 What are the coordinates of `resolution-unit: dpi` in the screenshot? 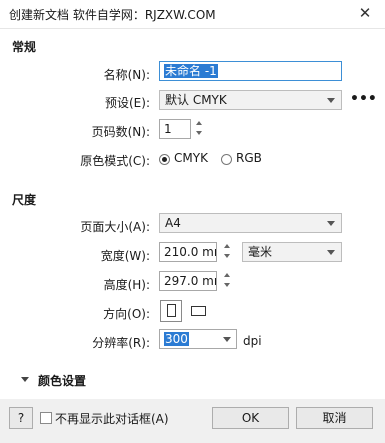 It's located at (252, 341).